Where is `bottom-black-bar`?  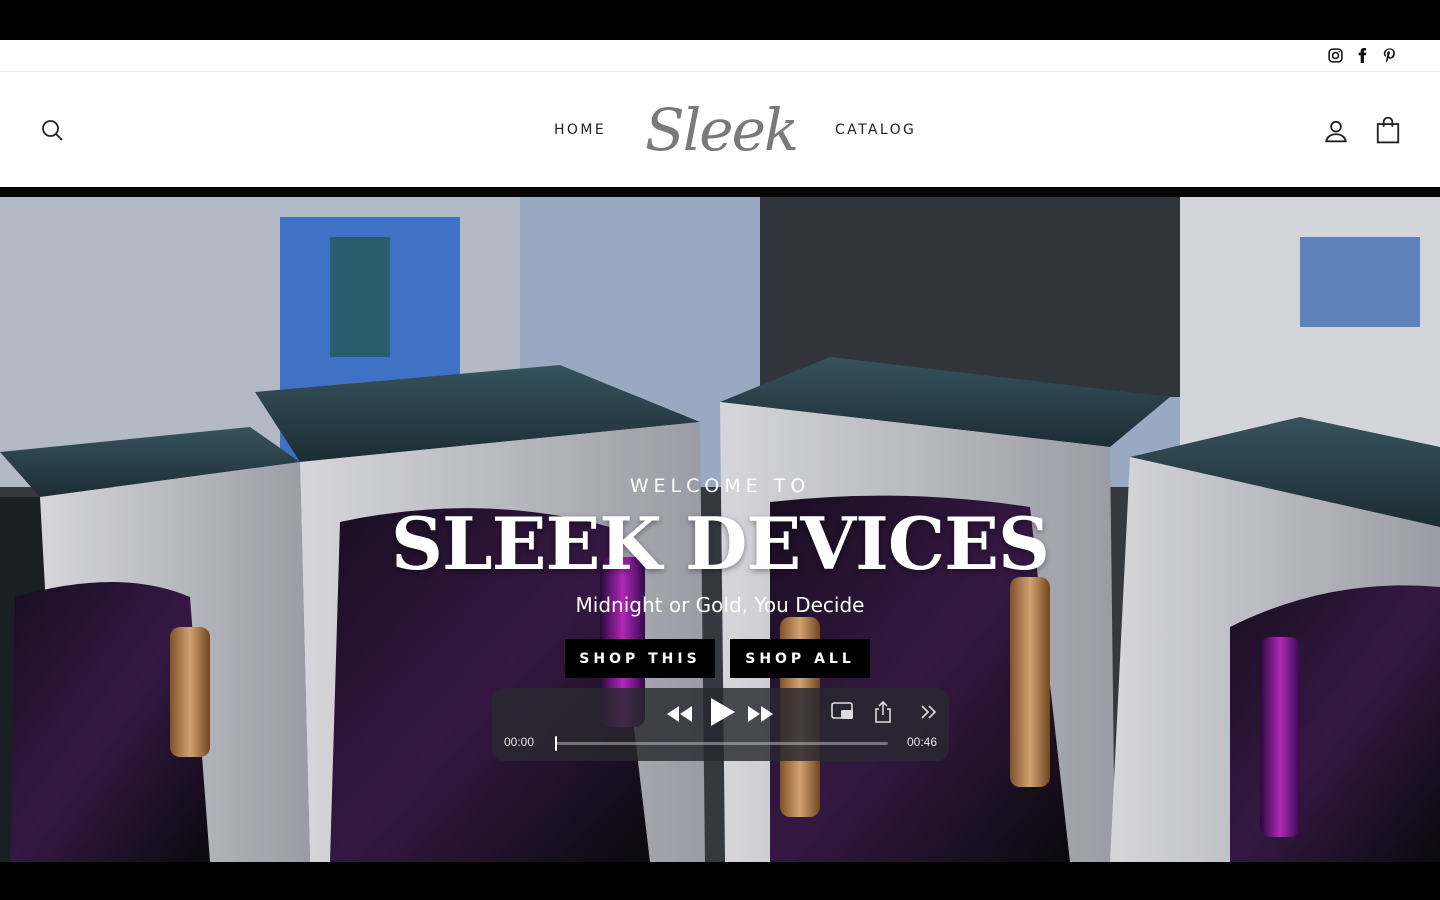 bottom-black-bar is located at coordinates (720, 881).